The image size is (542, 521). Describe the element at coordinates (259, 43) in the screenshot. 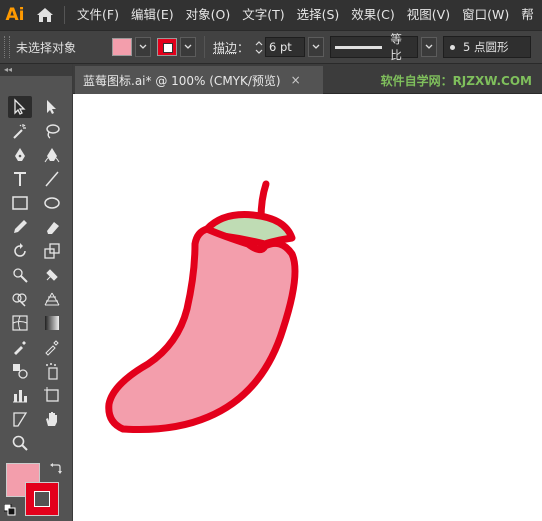

I see `chevron-up-icon` at that location.